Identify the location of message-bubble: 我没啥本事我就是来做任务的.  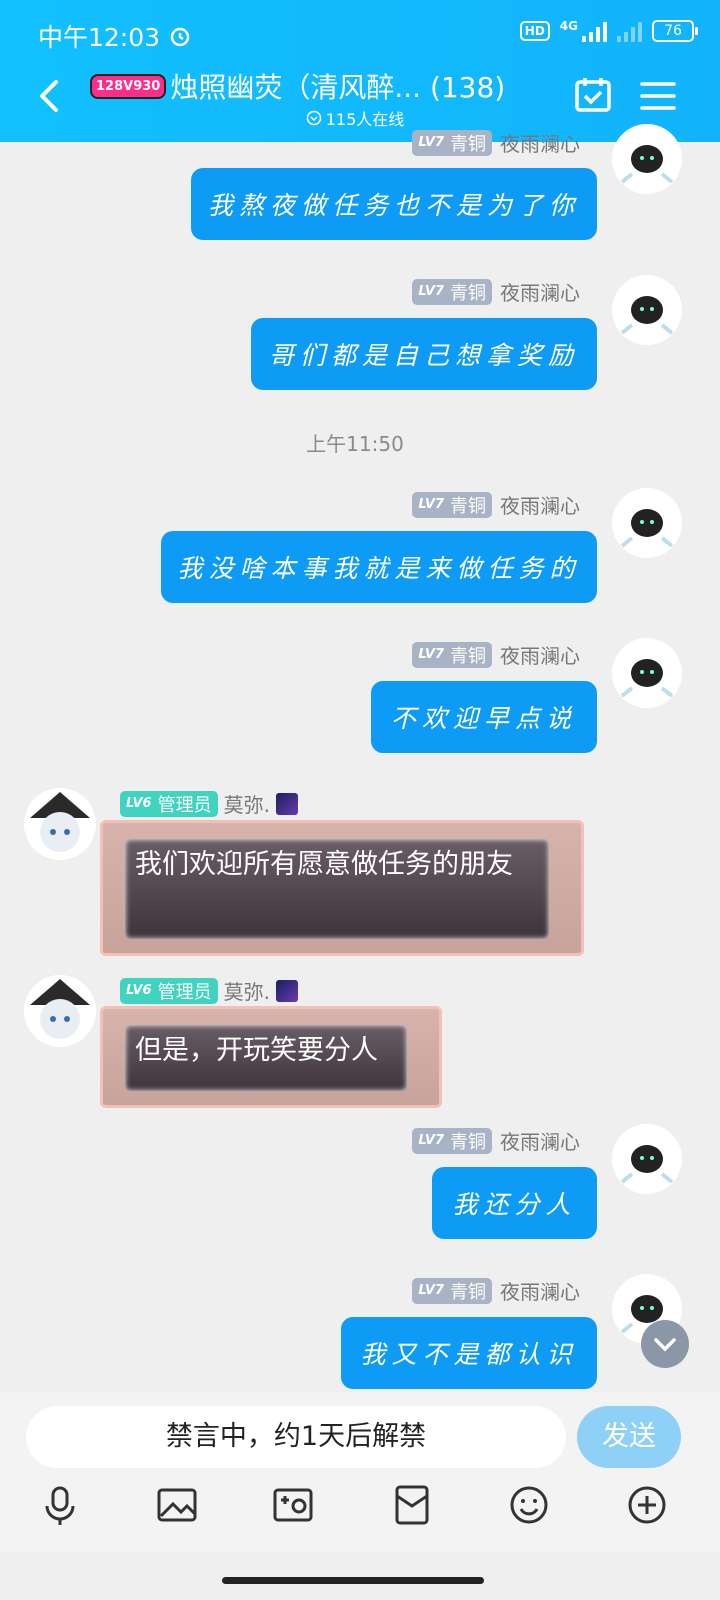
(379, 567).